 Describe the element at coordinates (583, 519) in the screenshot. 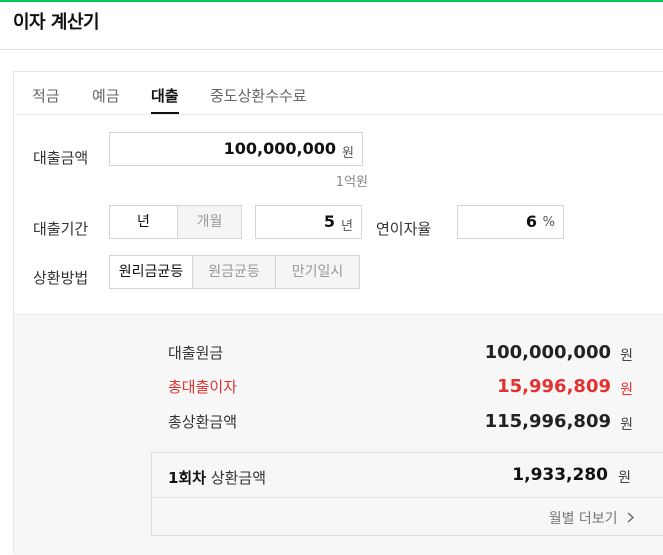

I see `monthly-more-label: 월별 더보기` at that location.